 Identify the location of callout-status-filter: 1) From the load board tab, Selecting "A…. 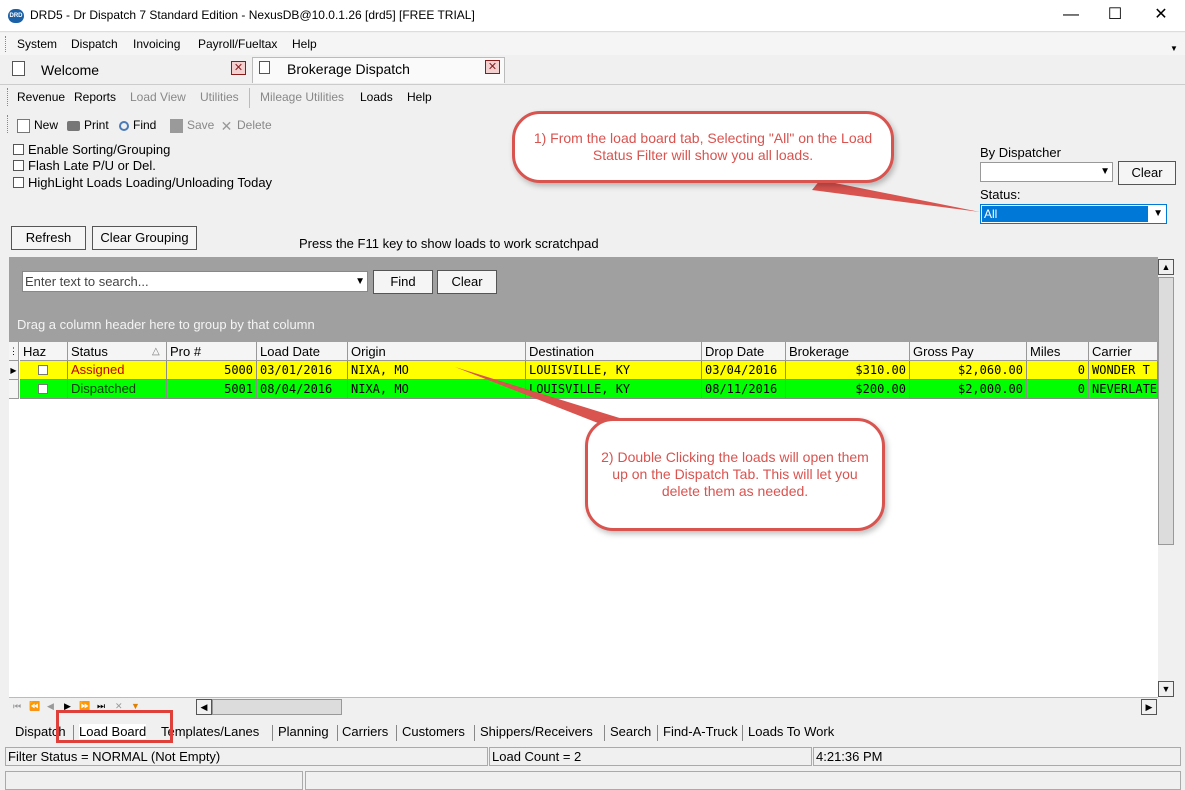
(703, 147).